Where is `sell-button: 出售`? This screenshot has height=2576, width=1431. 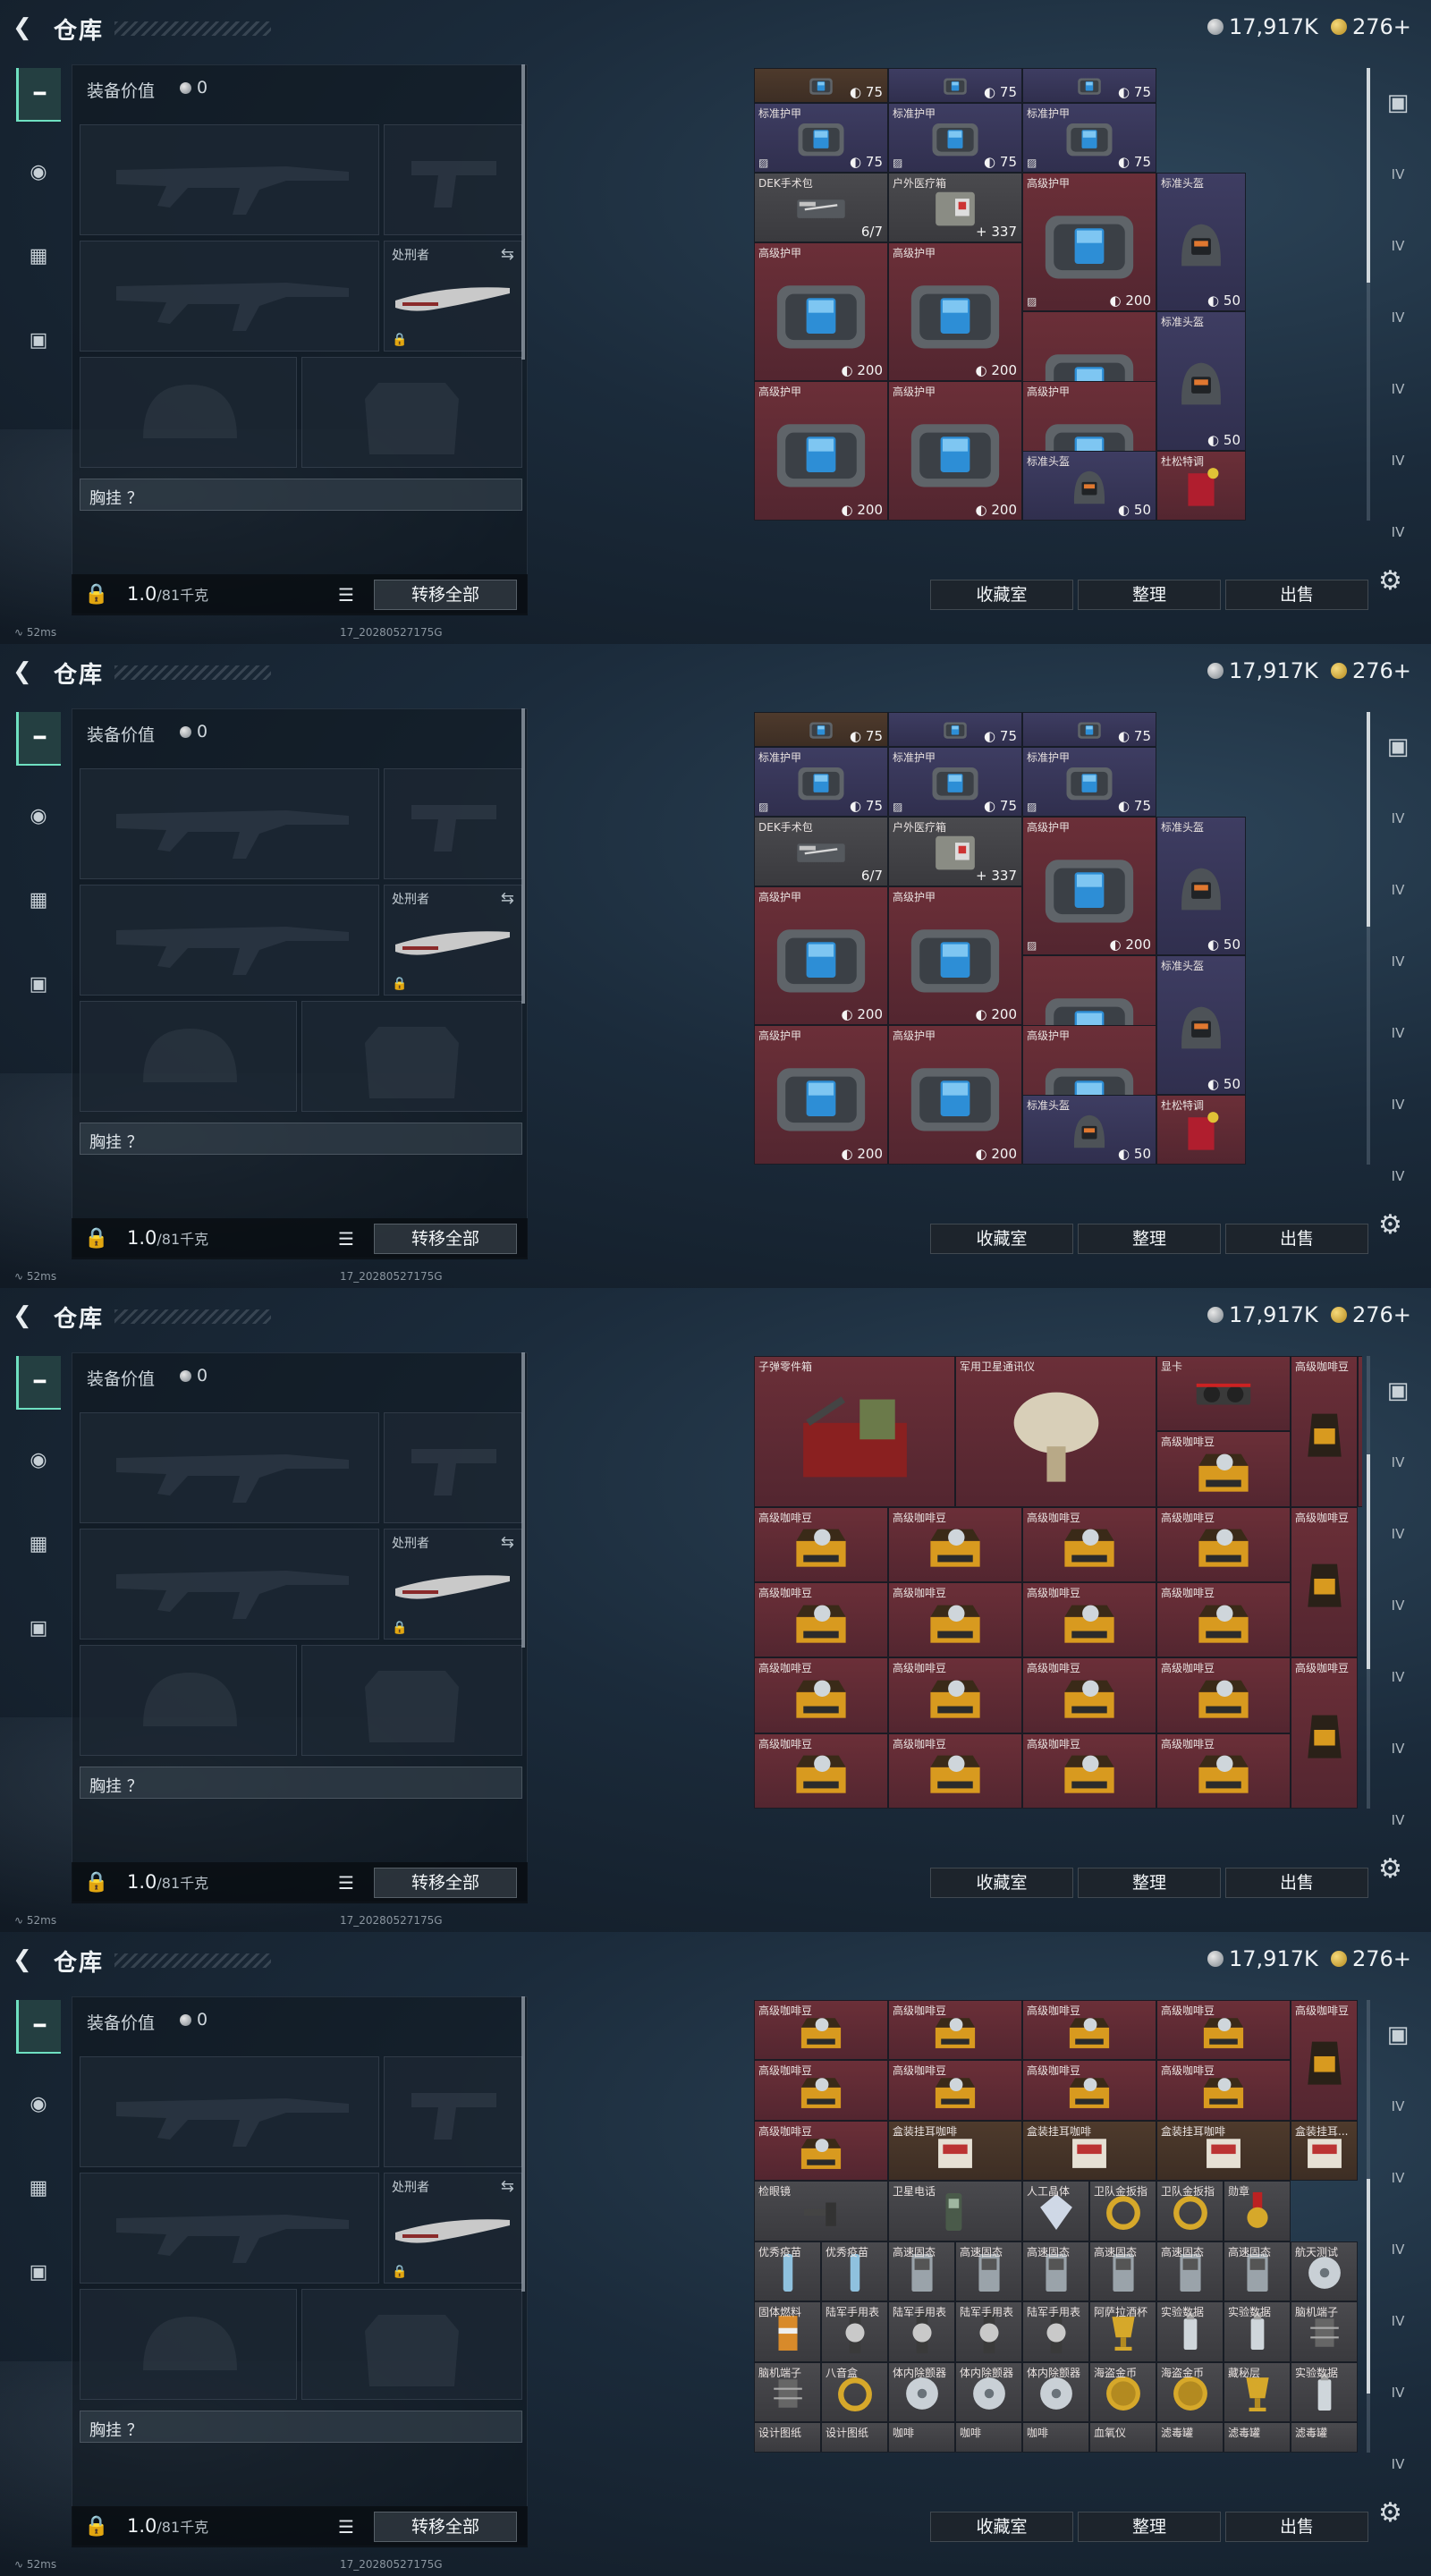 sell-button: 出售 is located at coordinates (1296, 1239).